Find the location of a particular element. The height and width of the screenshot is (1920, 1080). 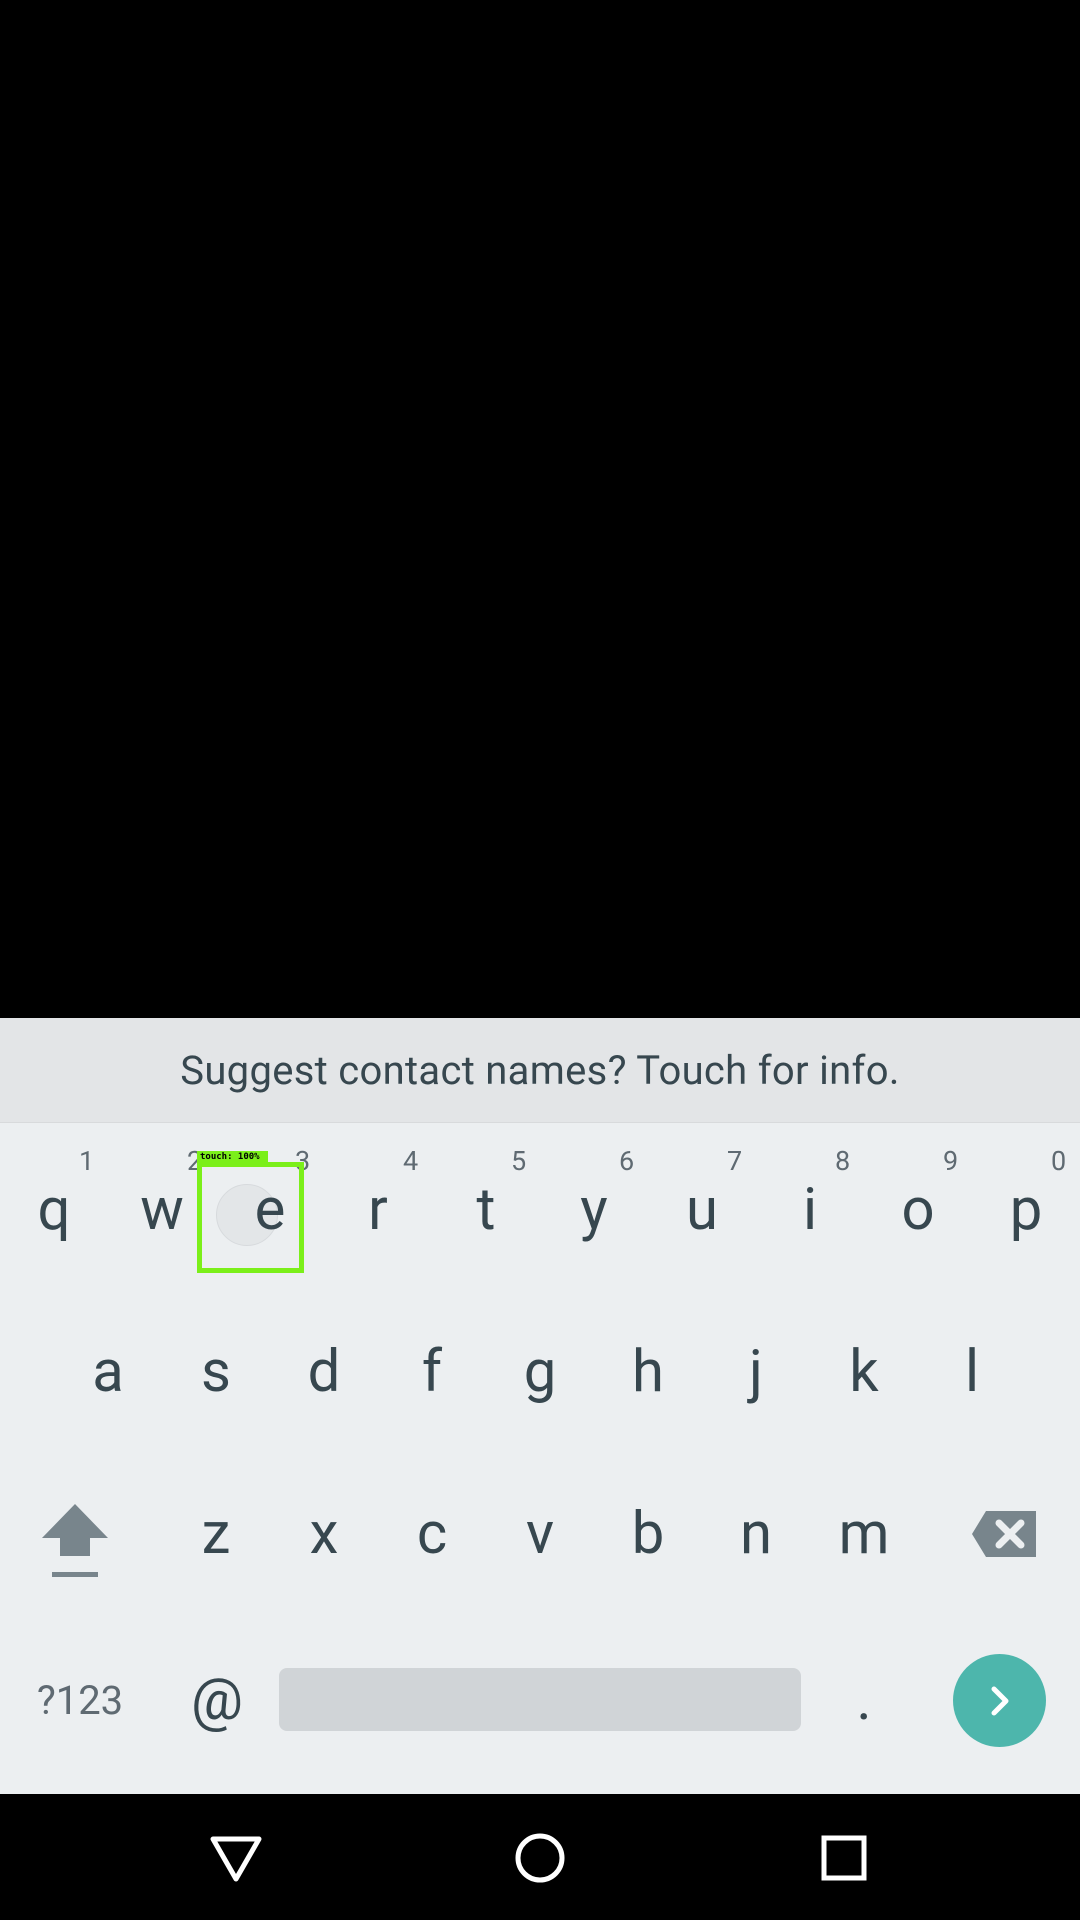

suggestion-text: Suggest contact names? Touch for info. is located at coordinates (540, 1070).